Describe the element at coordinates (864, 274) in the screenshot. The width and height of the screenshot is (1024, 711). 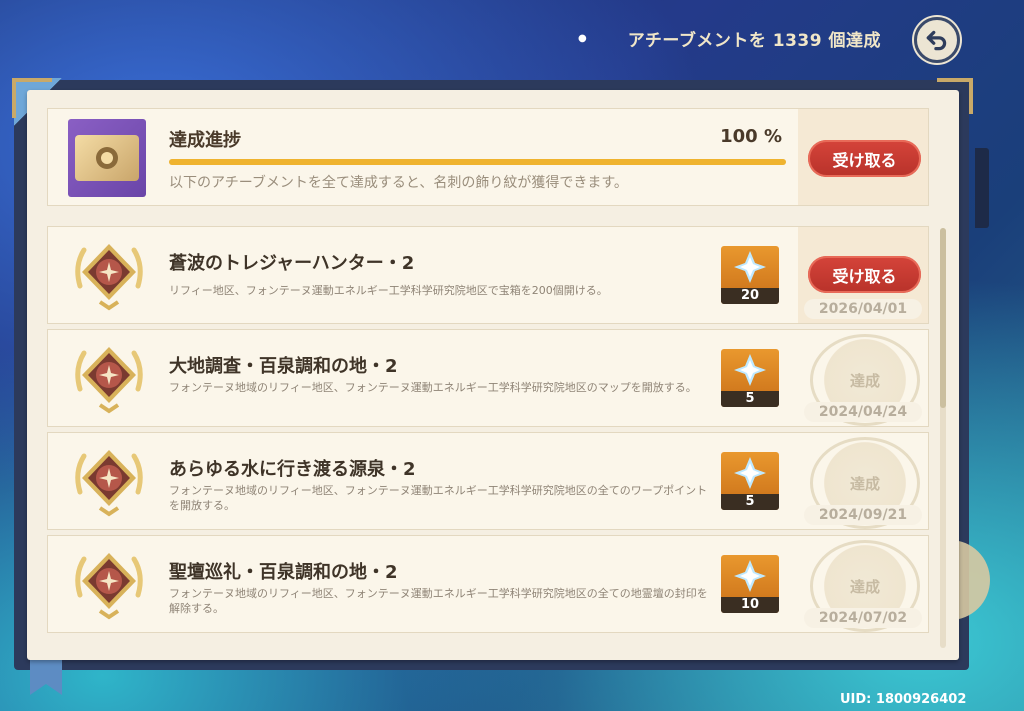
I see `claim-reward-button: 受け取る` at that location.